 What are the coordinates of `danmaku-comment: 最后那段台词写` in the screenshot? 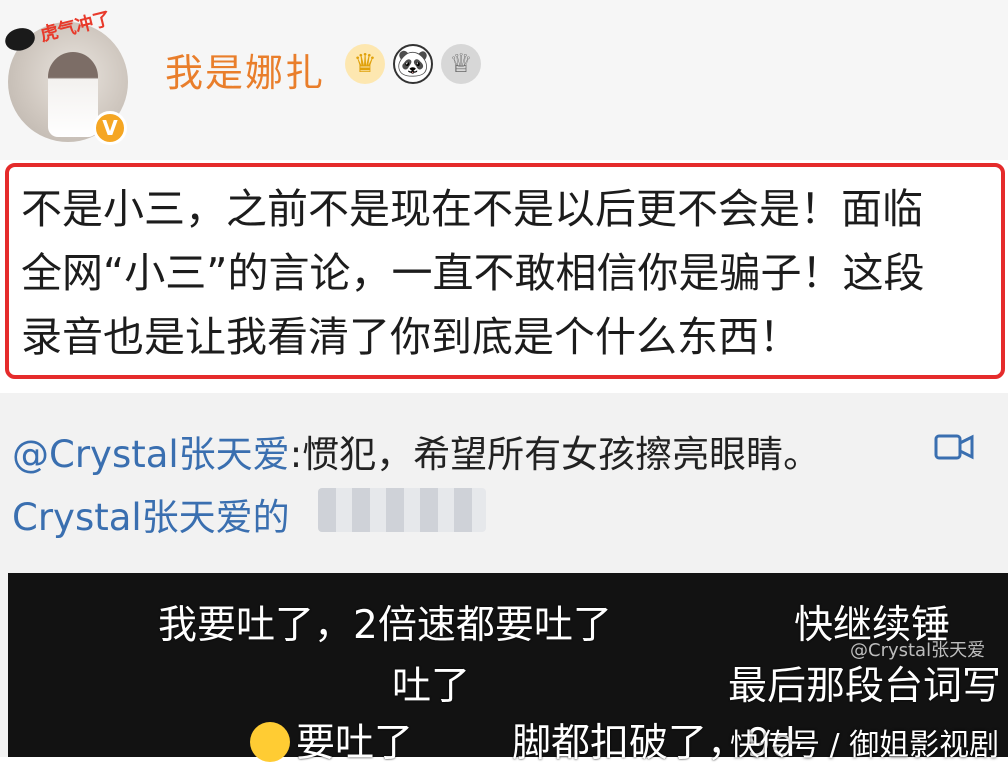 It's located at (865, 686).